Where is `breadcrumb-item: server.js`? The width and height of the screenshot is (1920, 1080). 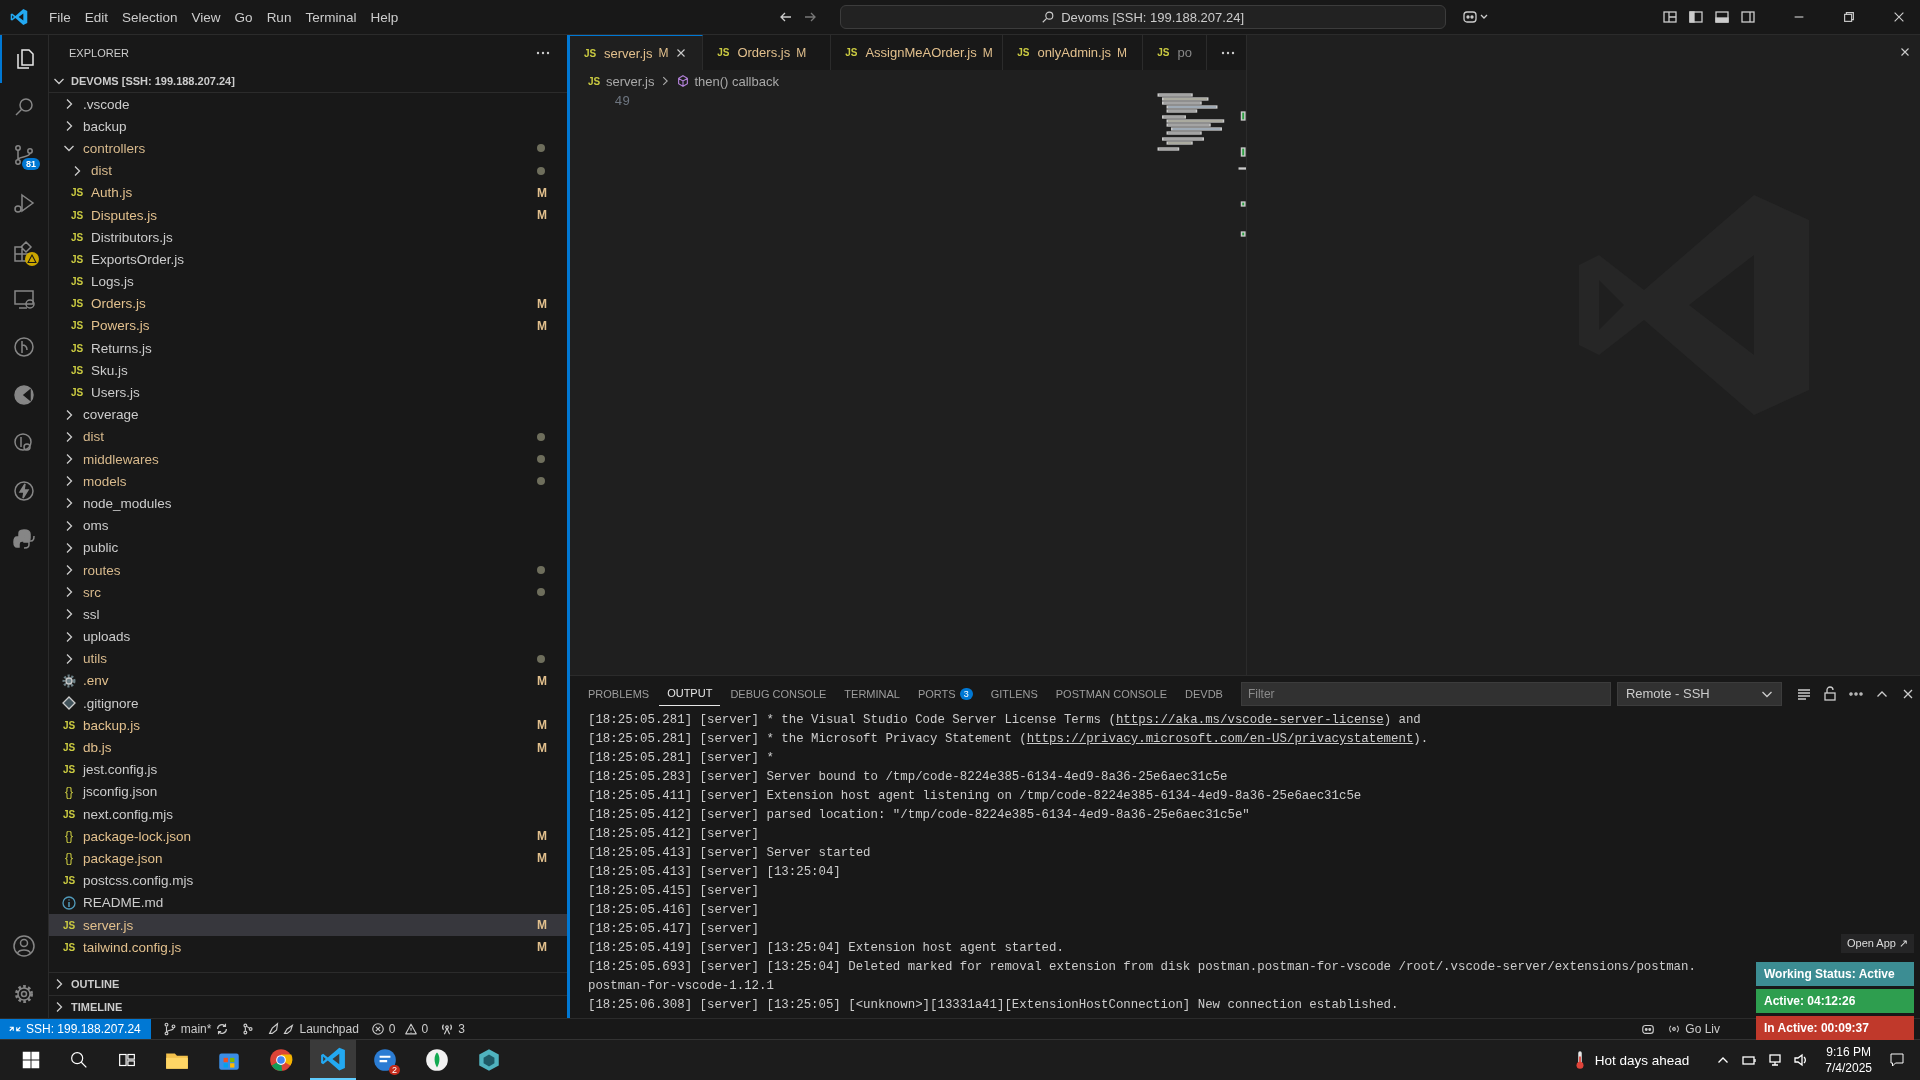
breadcrumb-item: server.js is located at coordinates (630, 81).